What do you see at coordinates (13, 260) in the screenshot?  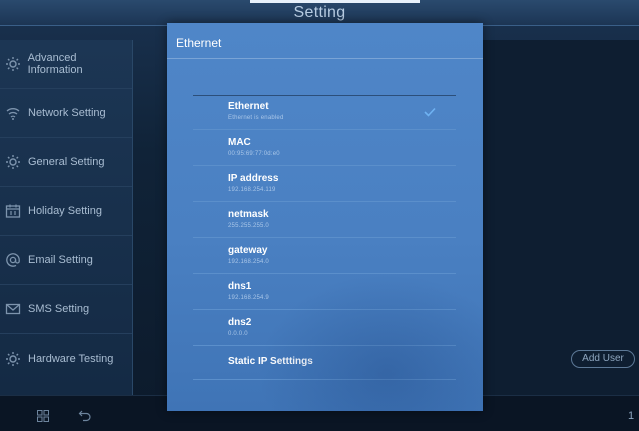 I see `at-icon` at bounding box center [13, 260].